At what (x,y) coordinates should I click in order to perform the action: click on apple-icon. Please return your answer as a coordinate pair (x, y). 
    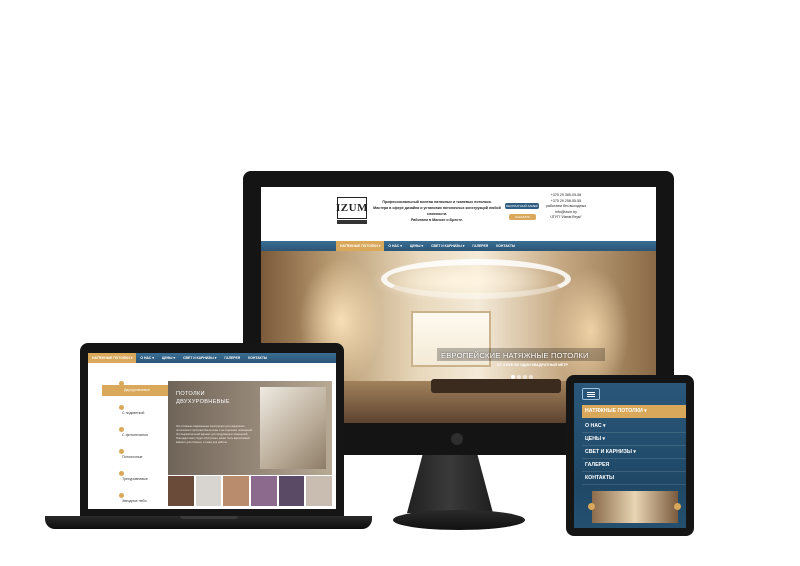
    Looking at the image, I should click on (457, 439).